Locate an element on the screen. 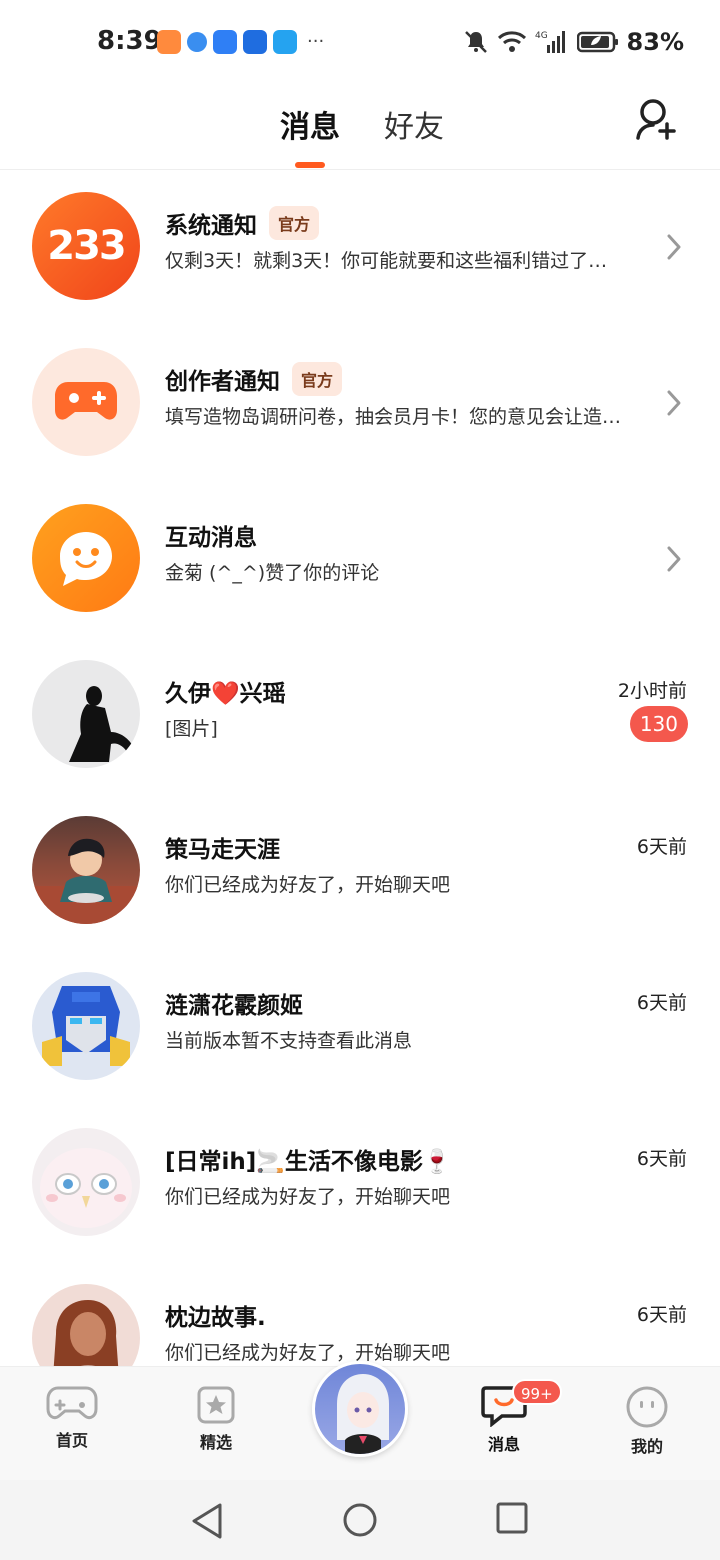 The height and width of the screenshot is (1560, 720). add-user-icon is located at coordinates (657, 119).